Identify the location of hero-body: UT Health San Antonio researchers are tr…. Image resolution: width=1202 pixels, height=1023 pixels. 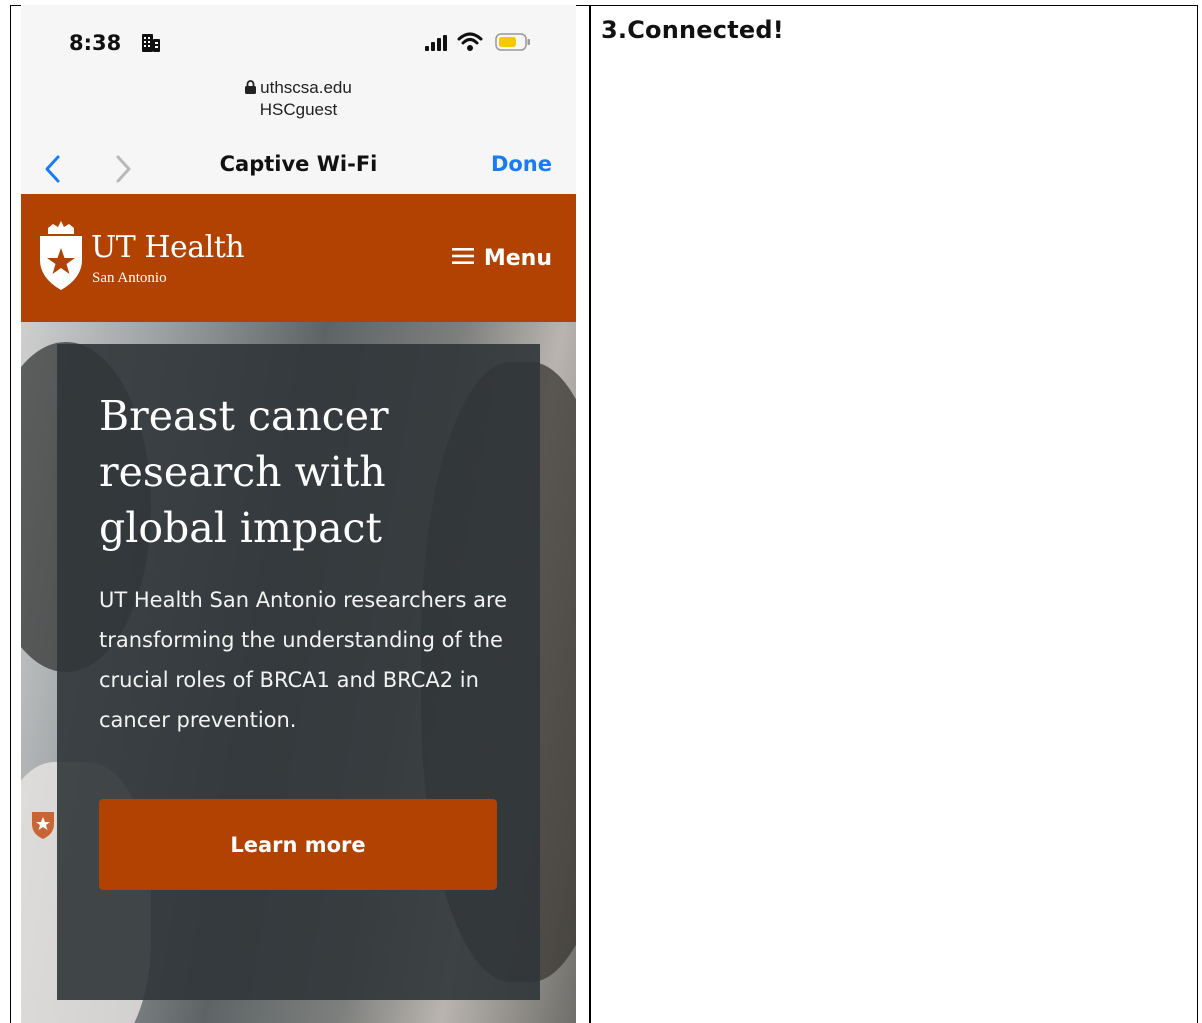
(303, 660).